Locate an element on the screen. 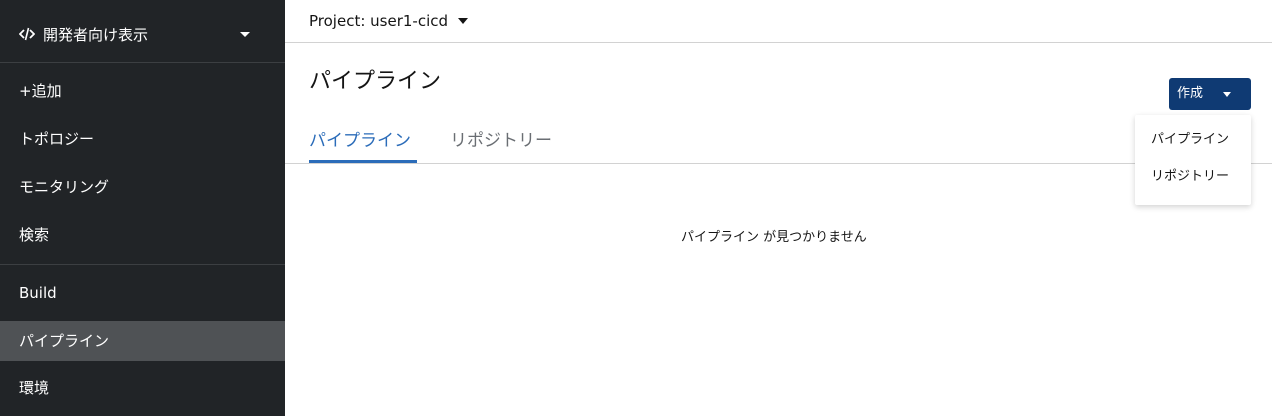 This screenshot has width=1272, height=416. menu-item-pipeline: パイプライン is located at coordinates (1193, 140).